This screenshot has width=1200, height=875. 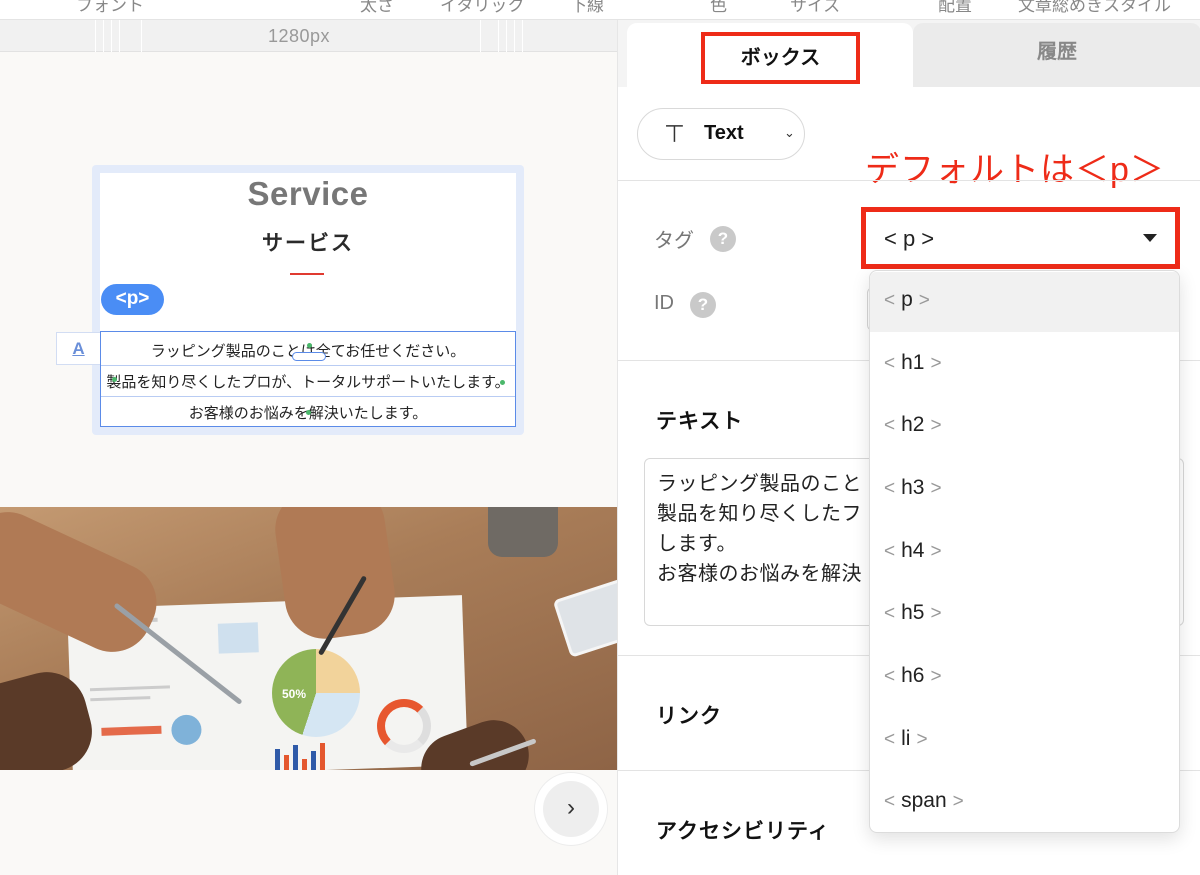 I want to click on toolbar-font: フォント, so click(x=110, y=8).